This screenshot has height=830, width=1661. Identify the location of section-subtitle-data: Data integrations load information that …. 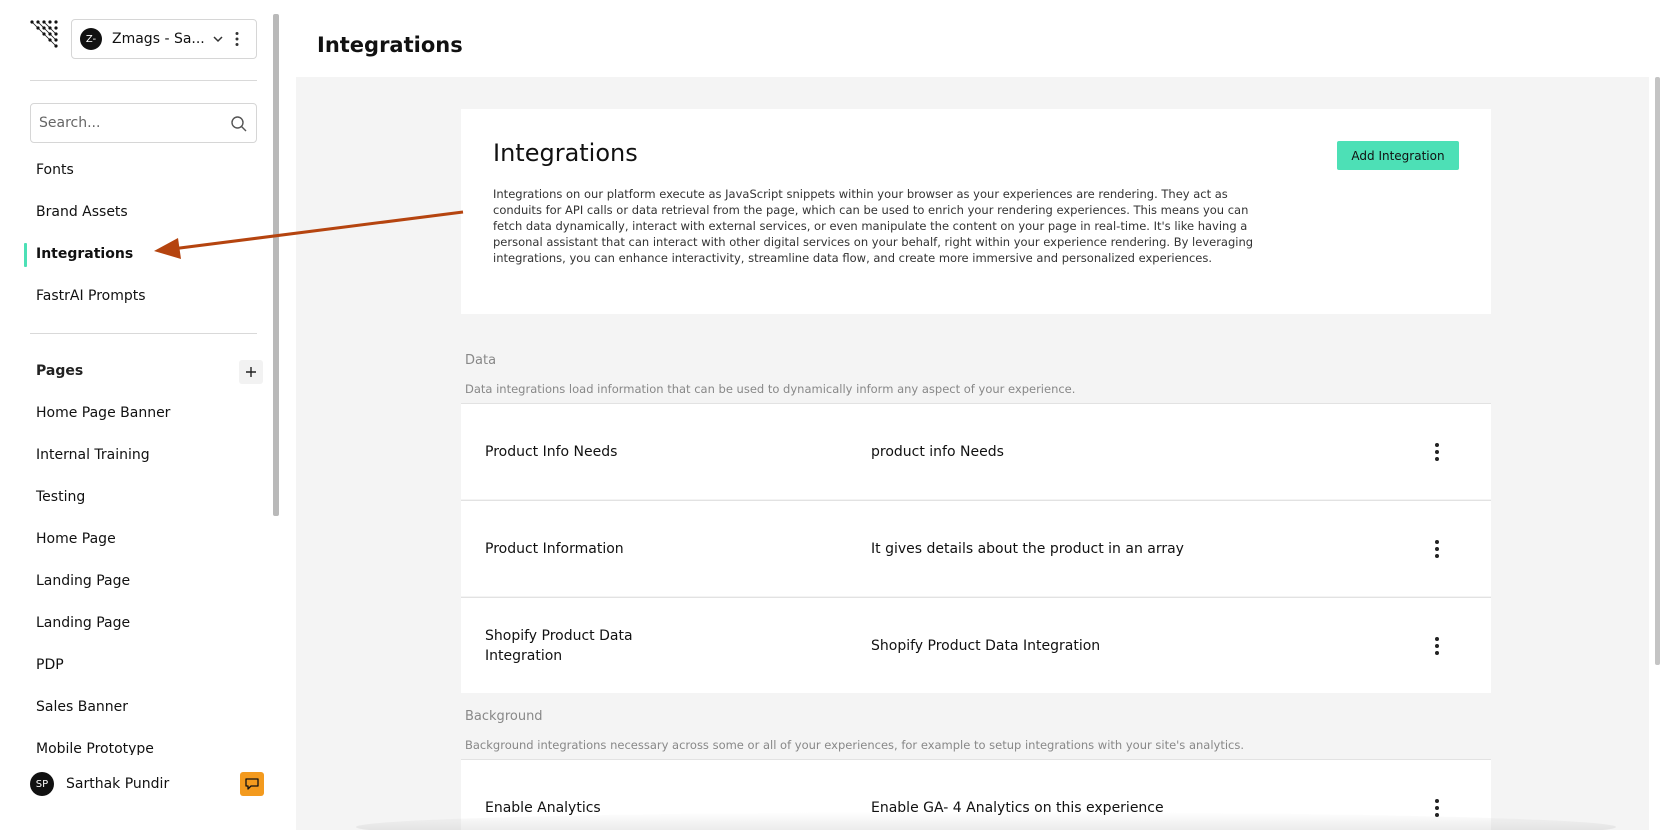
(770, 389).